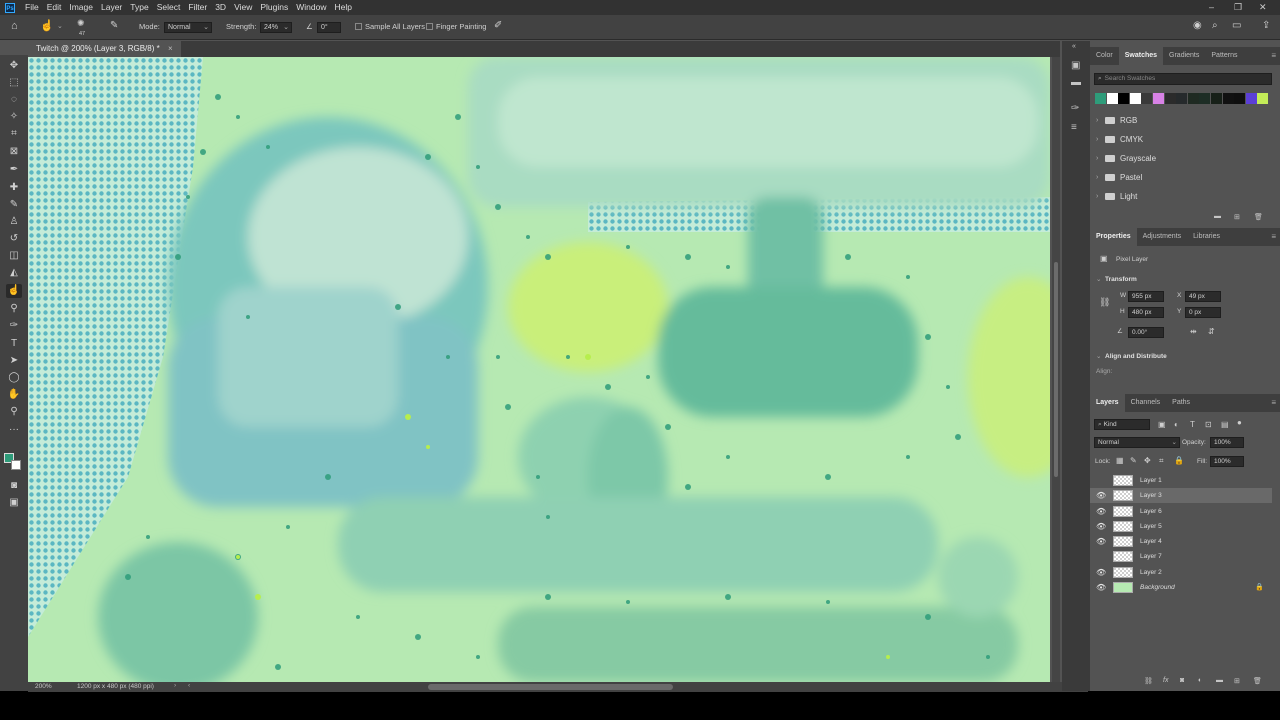  What do you see at coordinates (276, 27) in the screenshot?
I see `strength-field: 24% ⌄` at bounding box center [276, 27].